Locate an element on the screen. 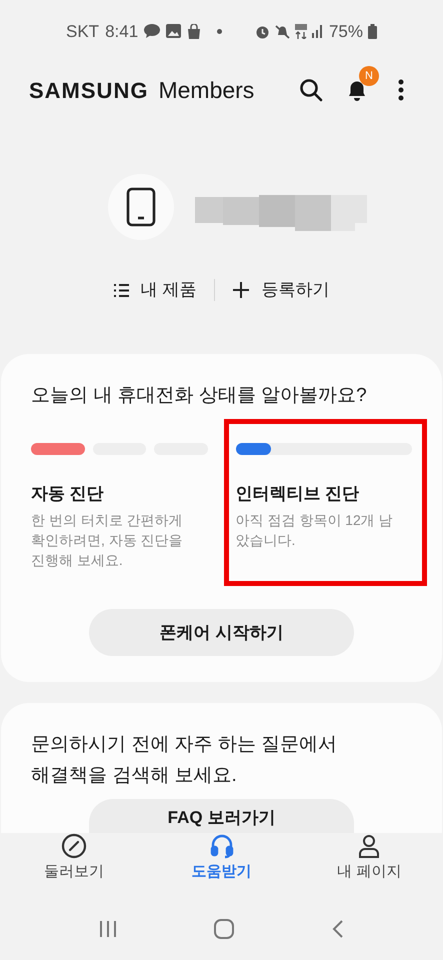 This screenshot has width=443, height=960. network-icon is located at coordinates (300, 31).